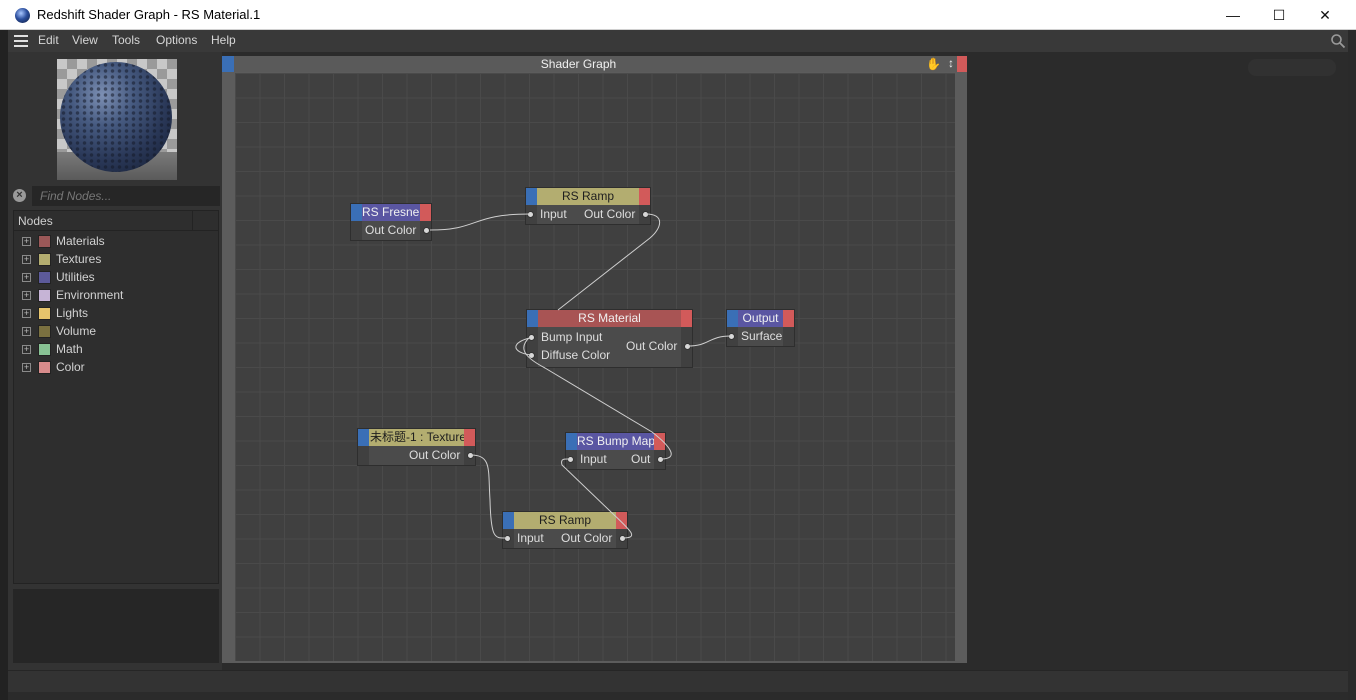 Image resolution: width=1356 pixels, height=700 pixels. I want to click on tree-header: Nodes, so click(116, 221).